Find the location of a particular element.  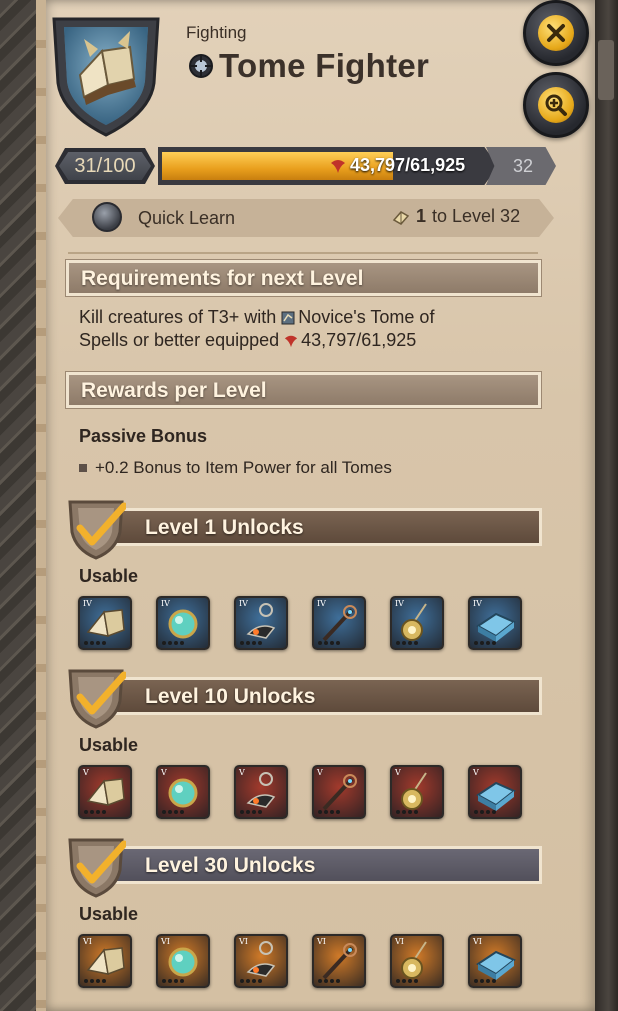

unlock-items: VI VI VI VI VI VI is located at coordinates (300, 961).